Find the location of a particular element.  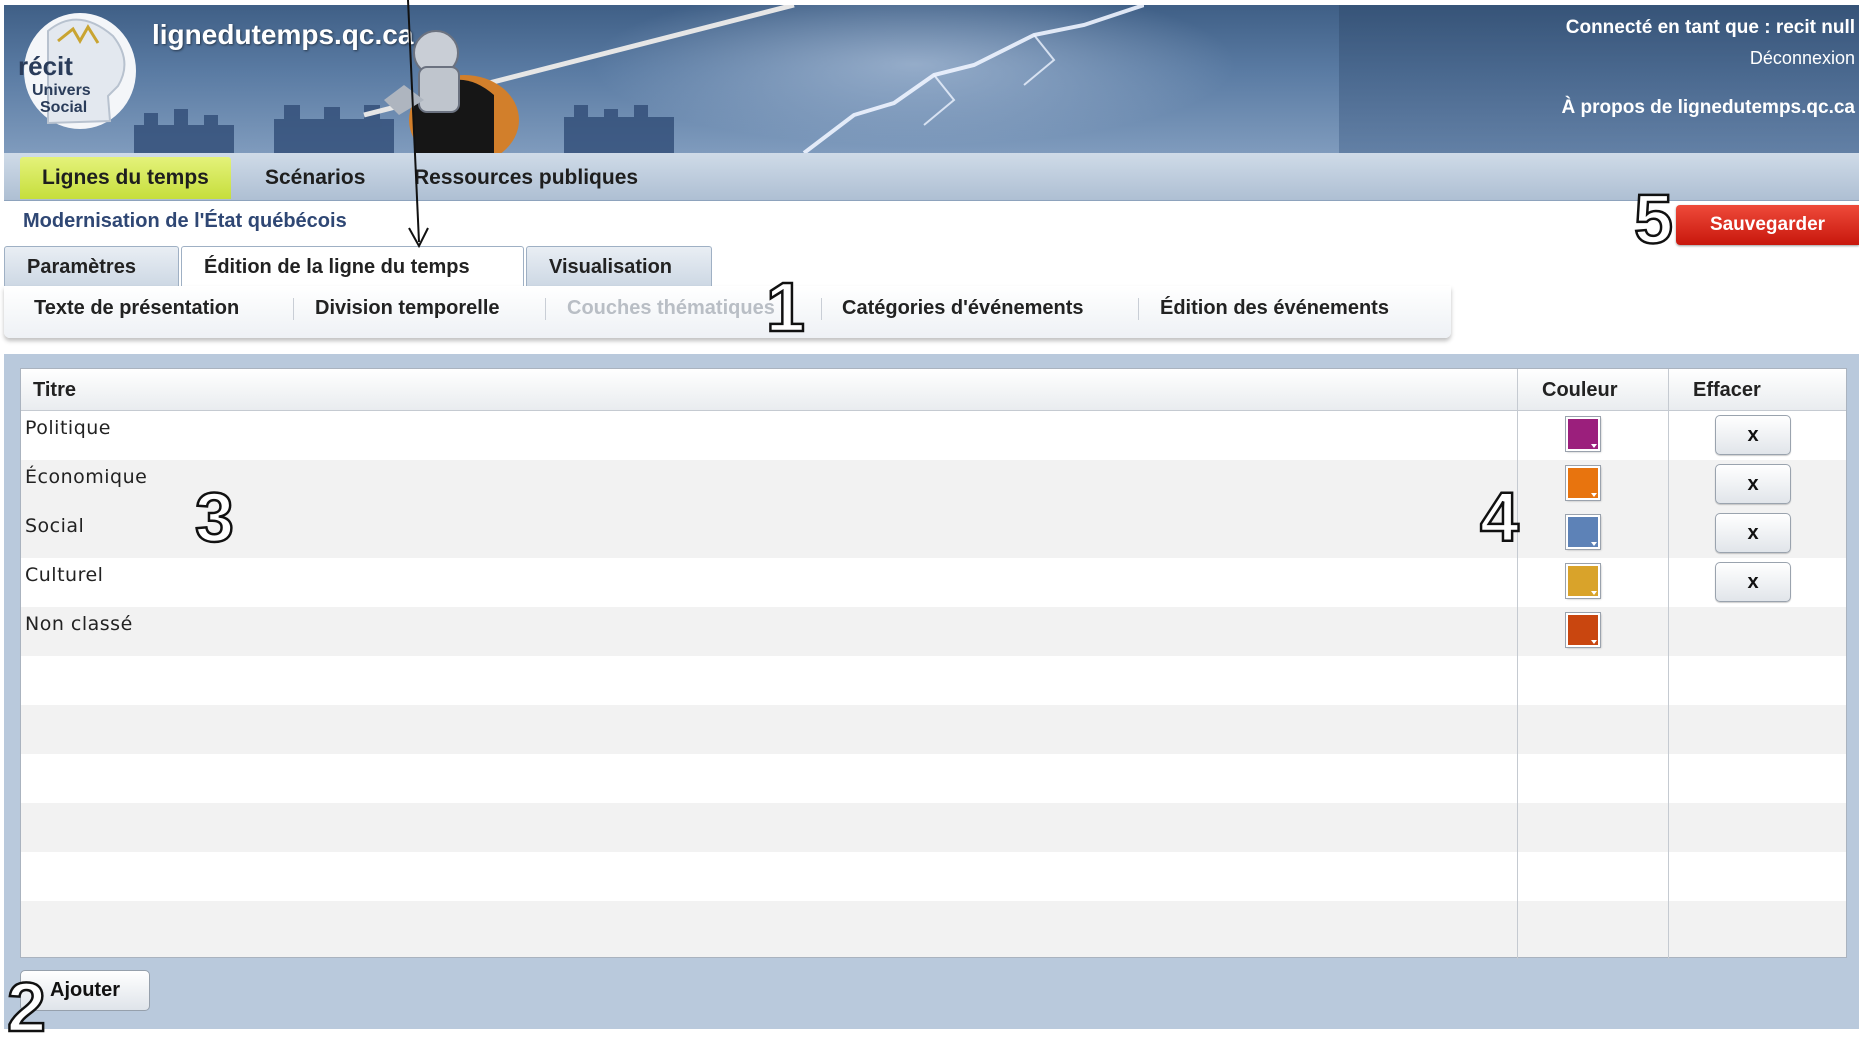

annotation-number: 3 is located at coordinates (214, 517).